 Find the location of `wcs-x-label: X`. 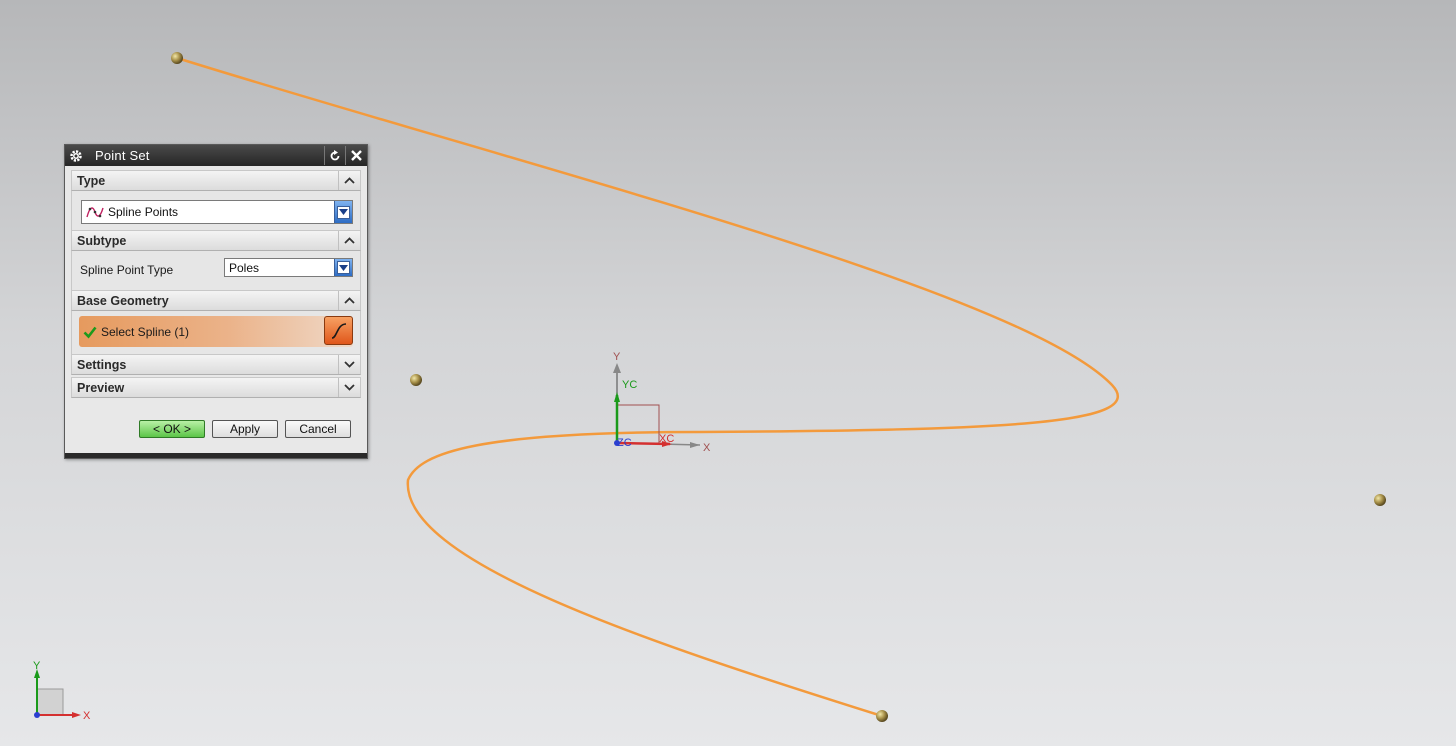

wcs-x-label: X is located at coordinates (707, 448).